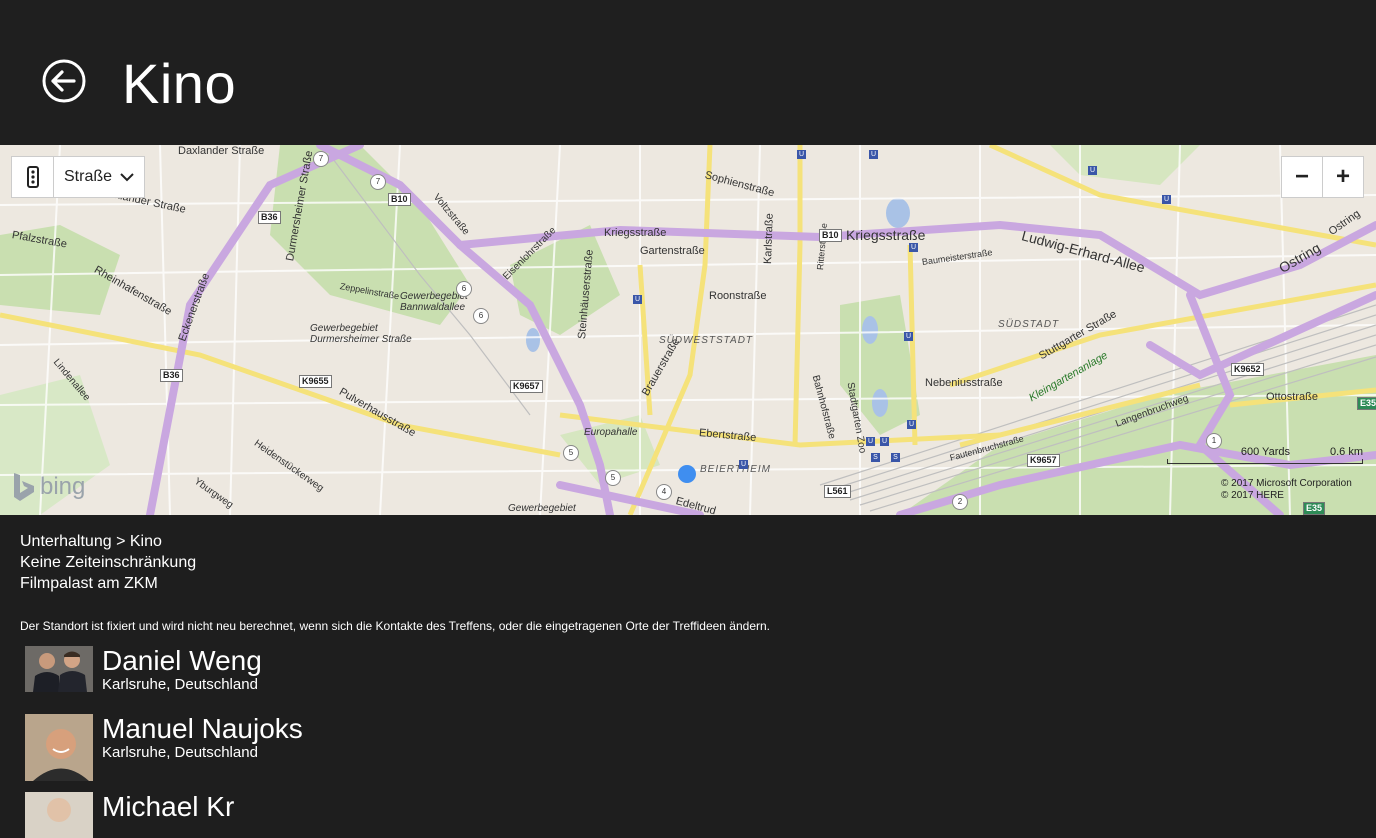 The image size is (1376, 838). I want to click on venue-name: Filmpalast am ZKM, so click(89, 583).